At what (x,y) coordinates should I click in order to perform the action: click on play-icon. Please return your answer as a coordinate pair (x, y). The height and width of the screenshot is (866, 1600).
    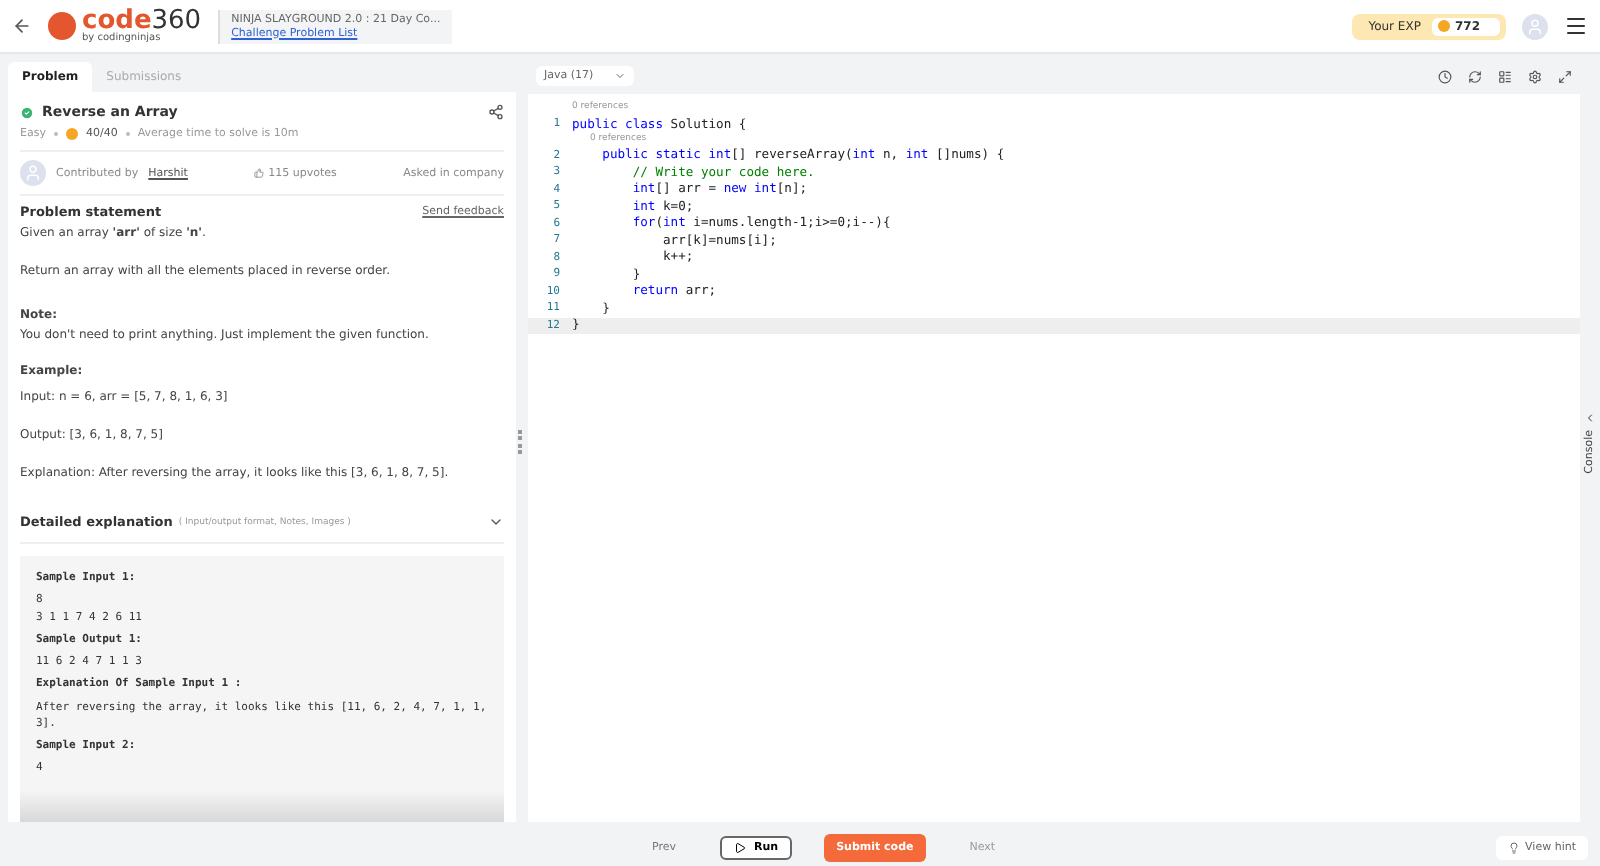
    Looking at the image, I should click on (740, 848).